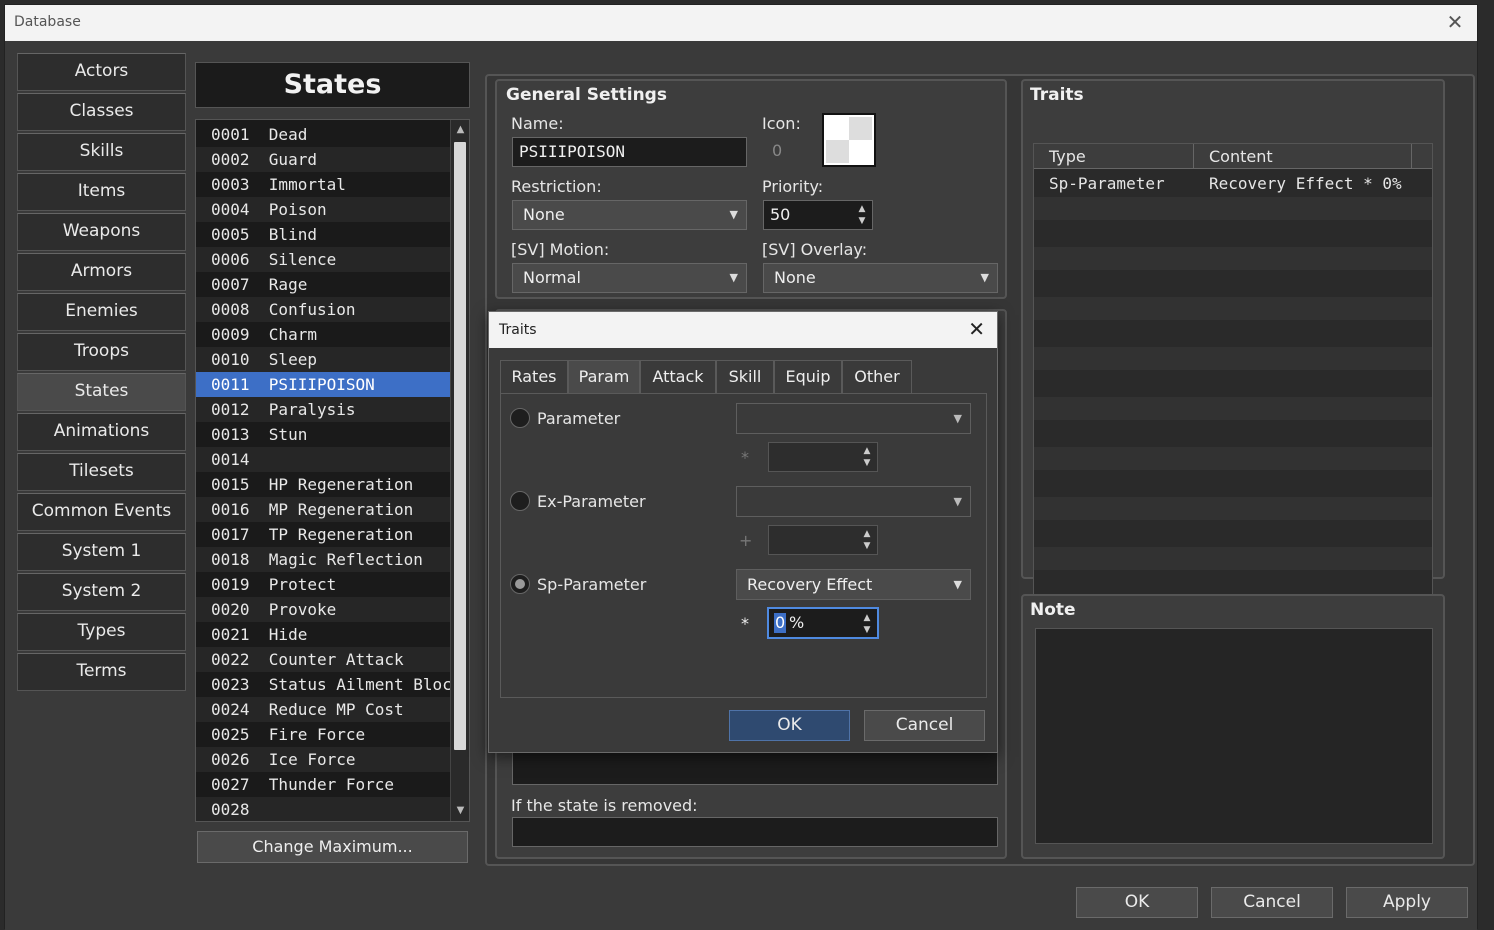  What do you see at coordinates (323, 159) in the screenshot?
I see `list-item: 0002 Guard` at bounding box center [323, 159].